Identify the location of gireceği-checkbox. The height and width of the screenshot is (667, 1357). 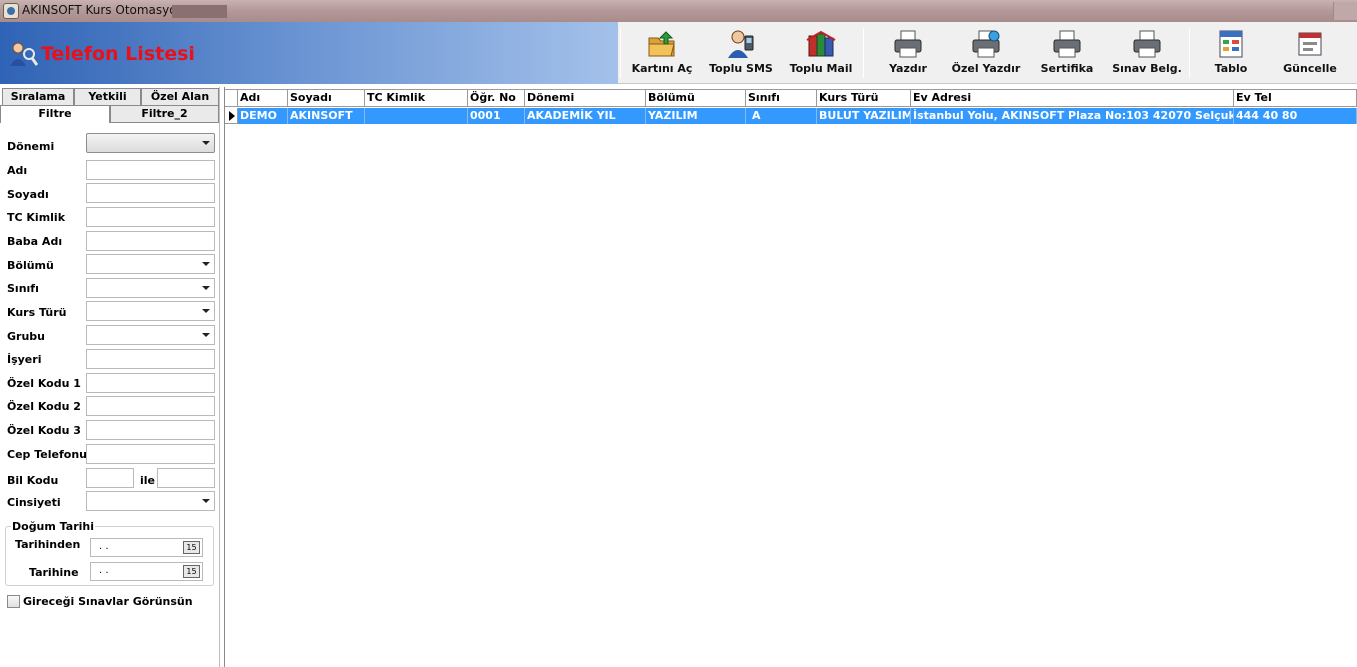
(13, 601).